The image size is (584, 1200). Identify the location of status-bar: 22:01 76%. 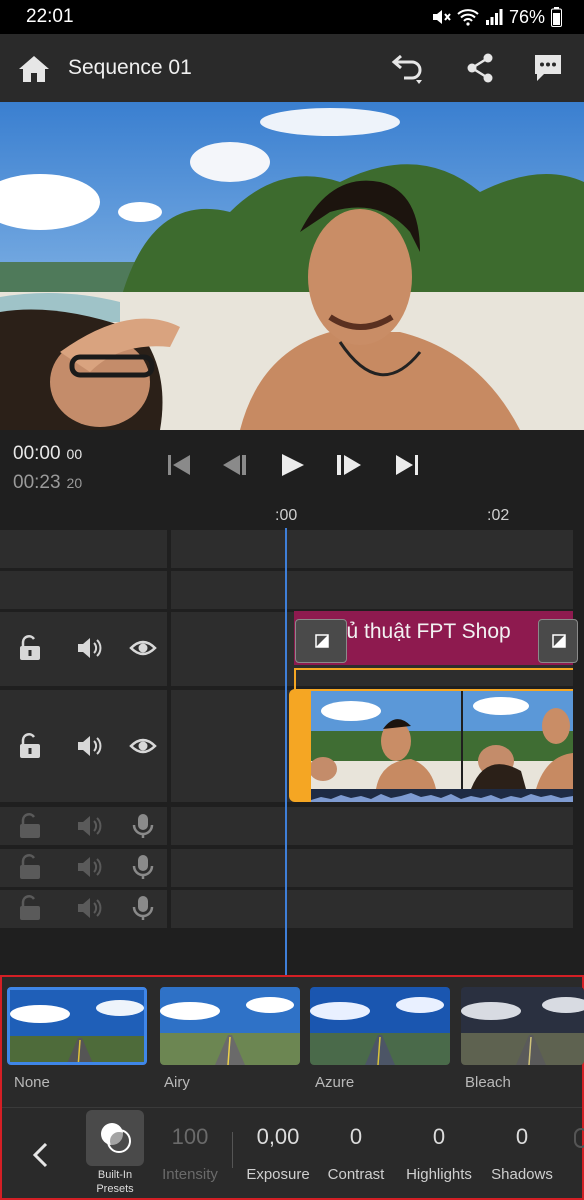
(292, 17).